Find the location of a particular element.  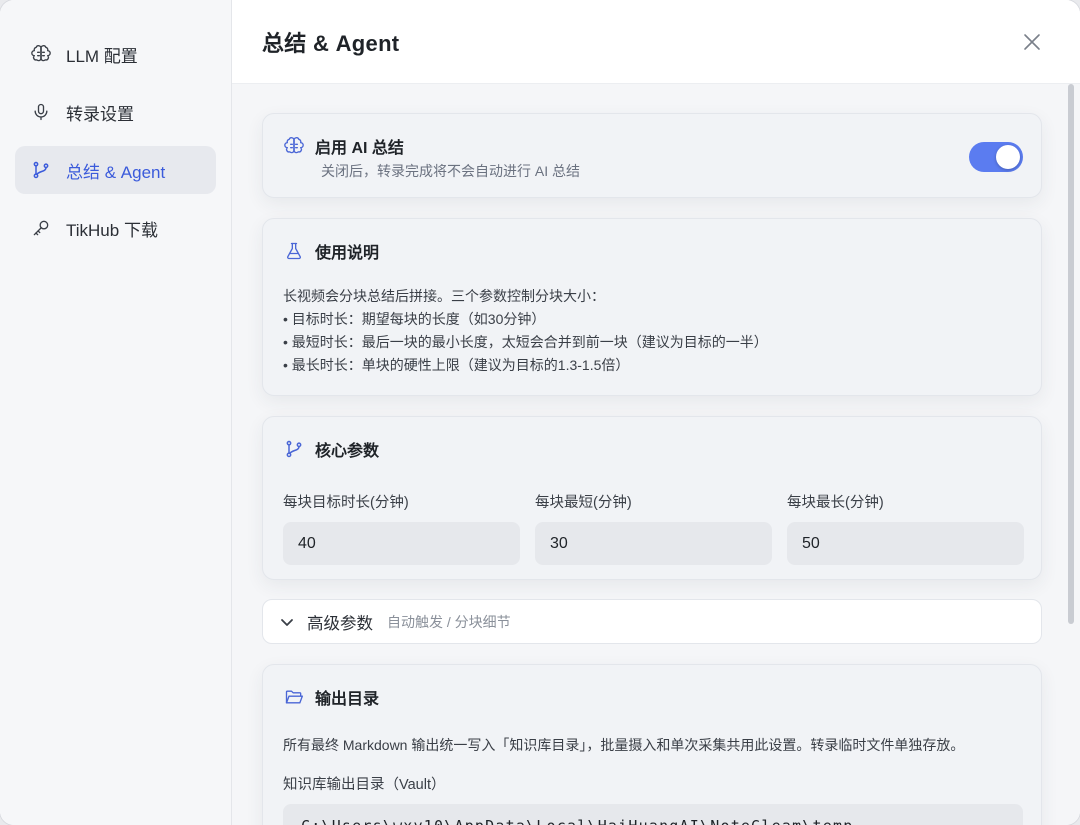

ai-summary-toggle is located at coordinates (996, 157).